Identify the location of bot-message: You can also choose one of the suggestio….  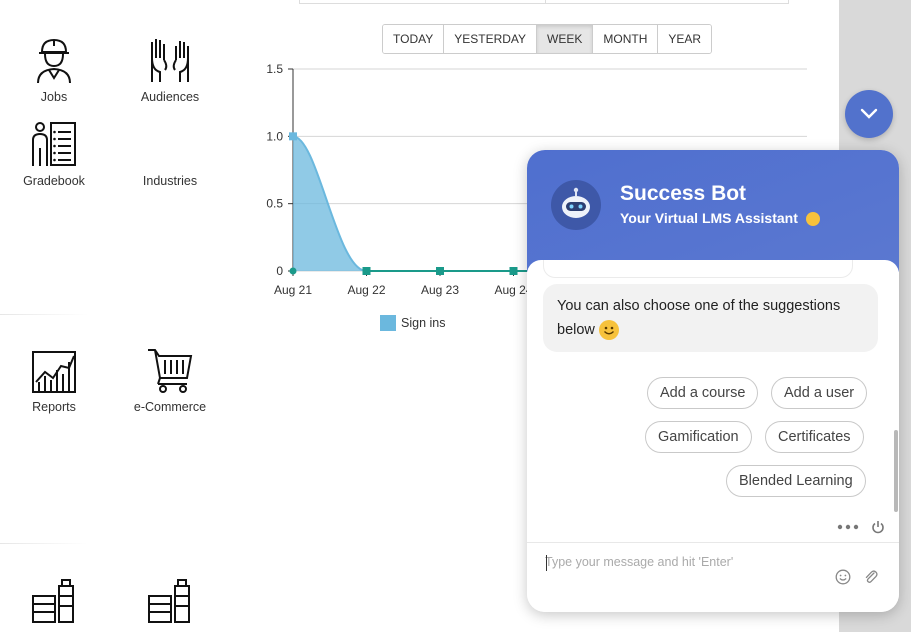
(710, 318).